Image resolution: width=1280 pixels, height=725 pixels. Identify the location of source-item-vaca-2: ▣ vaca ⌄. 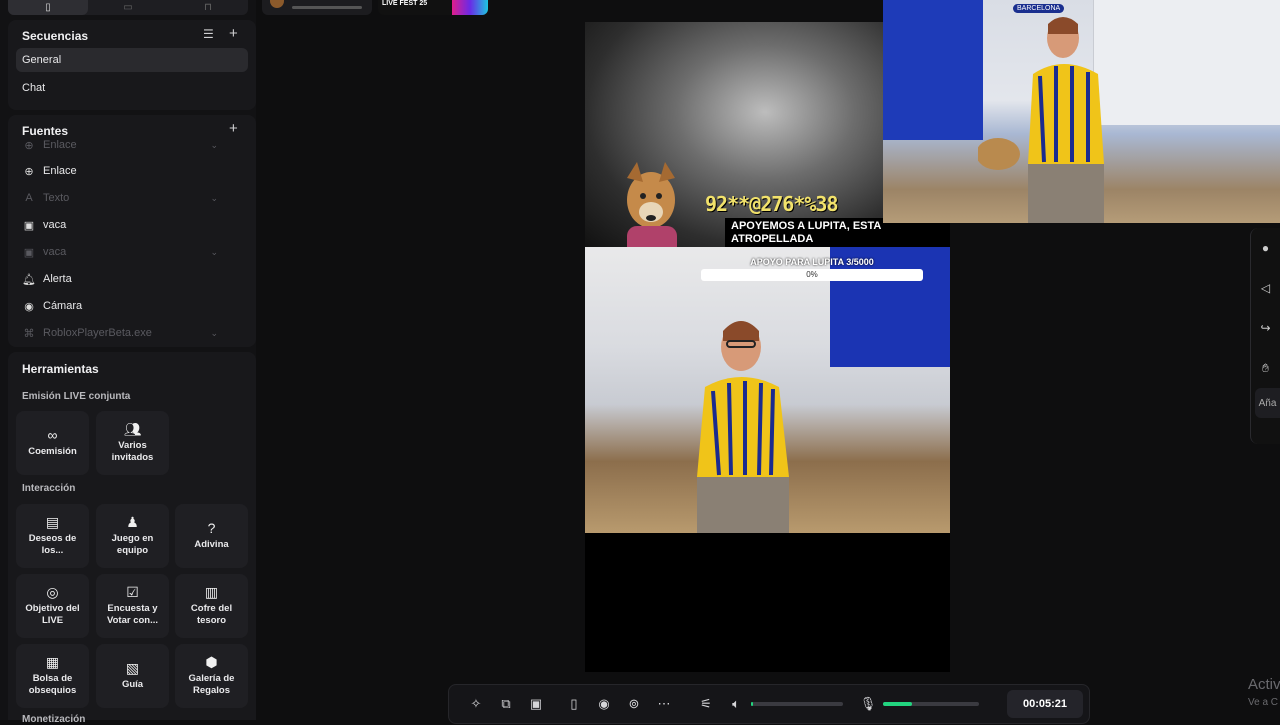
(135, 252).